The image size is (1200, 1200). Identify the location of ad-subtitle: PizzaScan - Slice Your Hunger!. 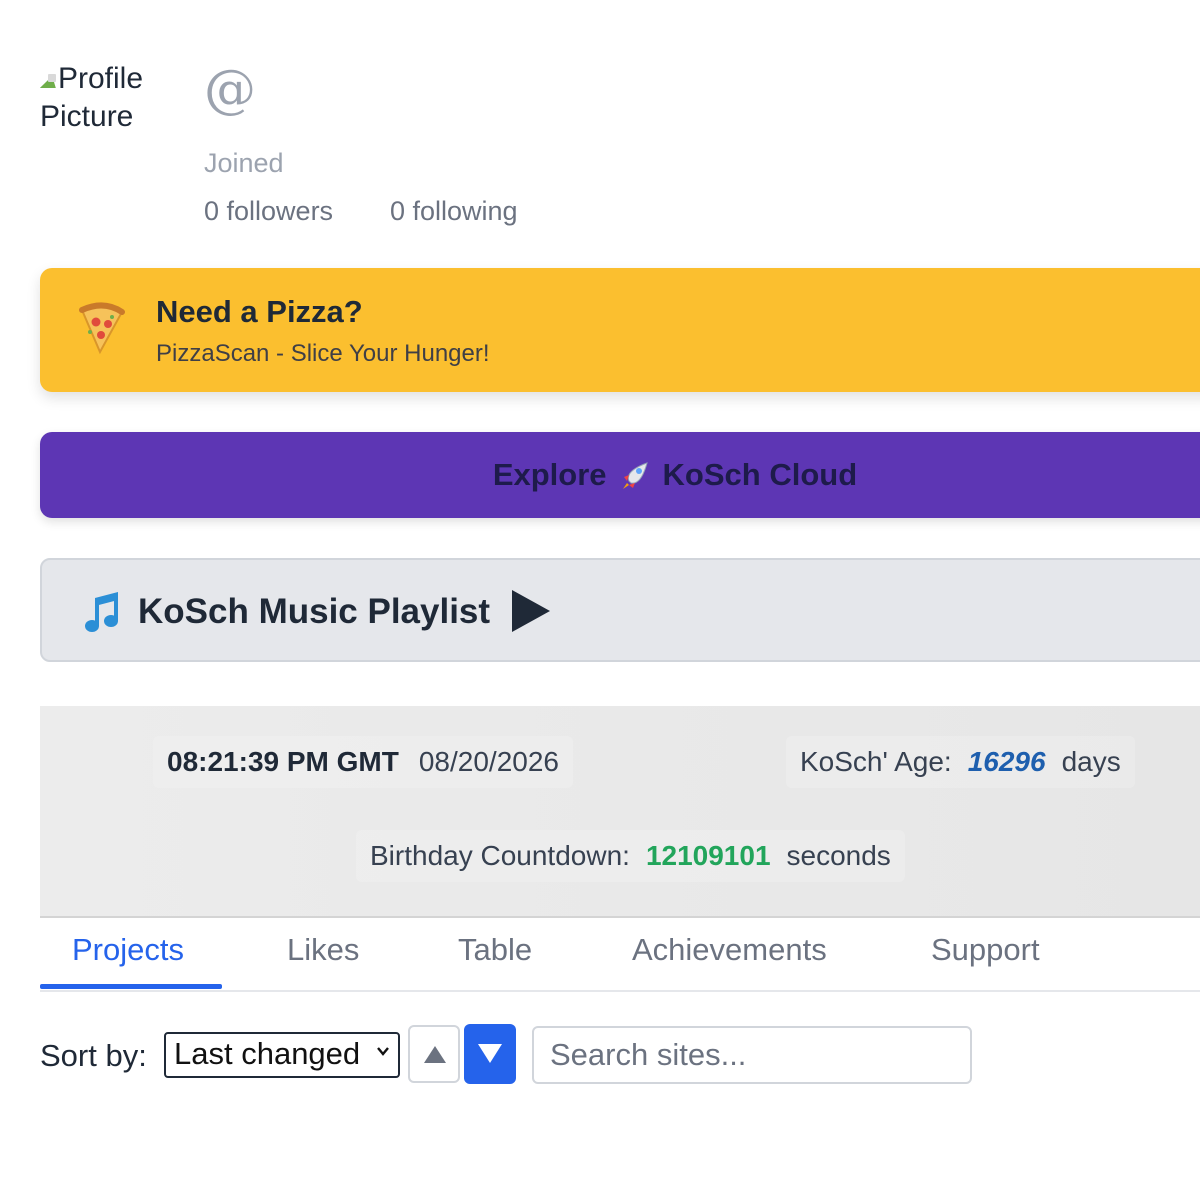
(323, 353).